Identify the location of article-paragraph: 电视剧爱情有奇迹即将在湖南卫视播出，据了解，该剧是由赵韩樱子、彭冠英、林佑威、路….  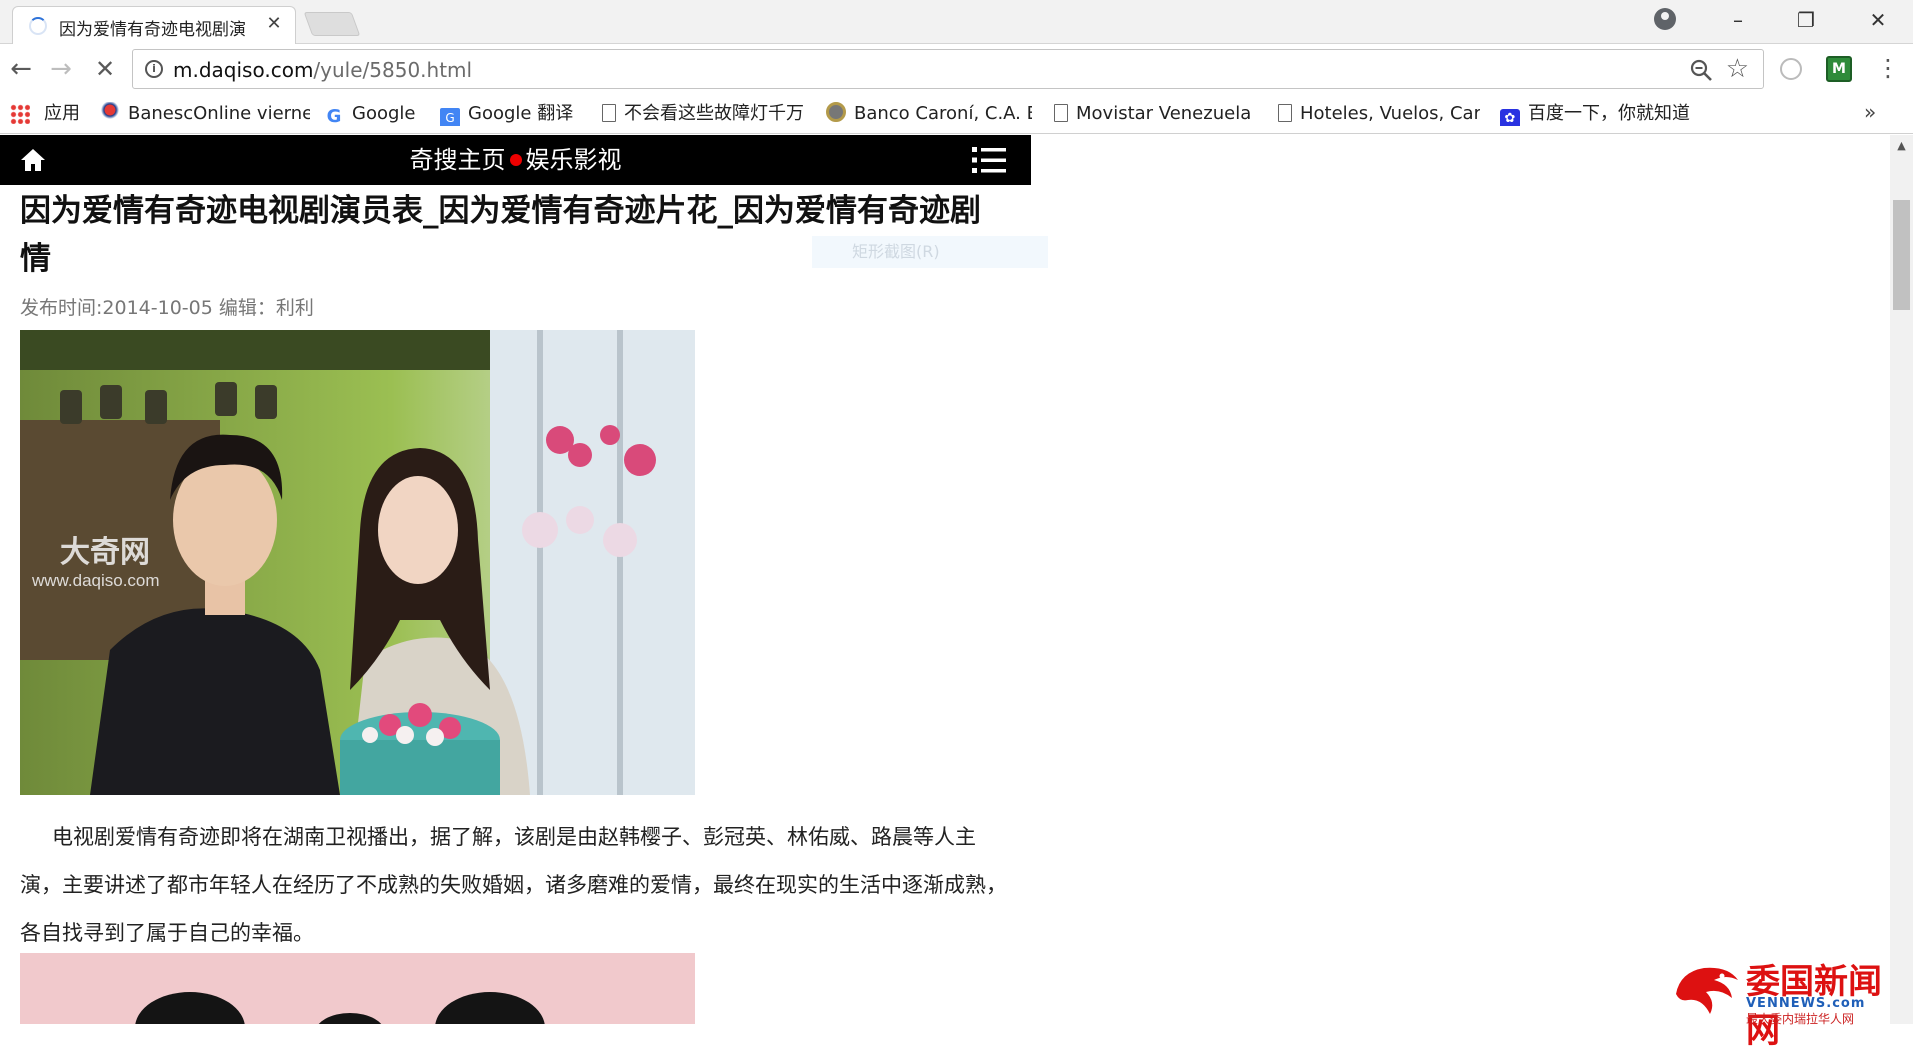
(513, 885).